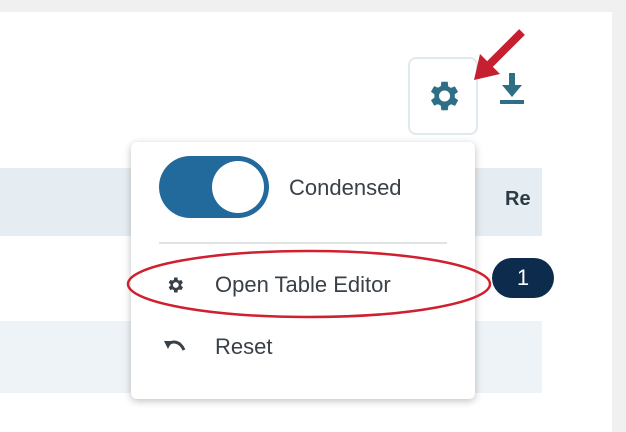 This screenshot has width=626, height=432. What do you see at coordinates (244, 346) in the screenshot?
I see `menu-item-label: Reset` at bounding box center [244, 346].